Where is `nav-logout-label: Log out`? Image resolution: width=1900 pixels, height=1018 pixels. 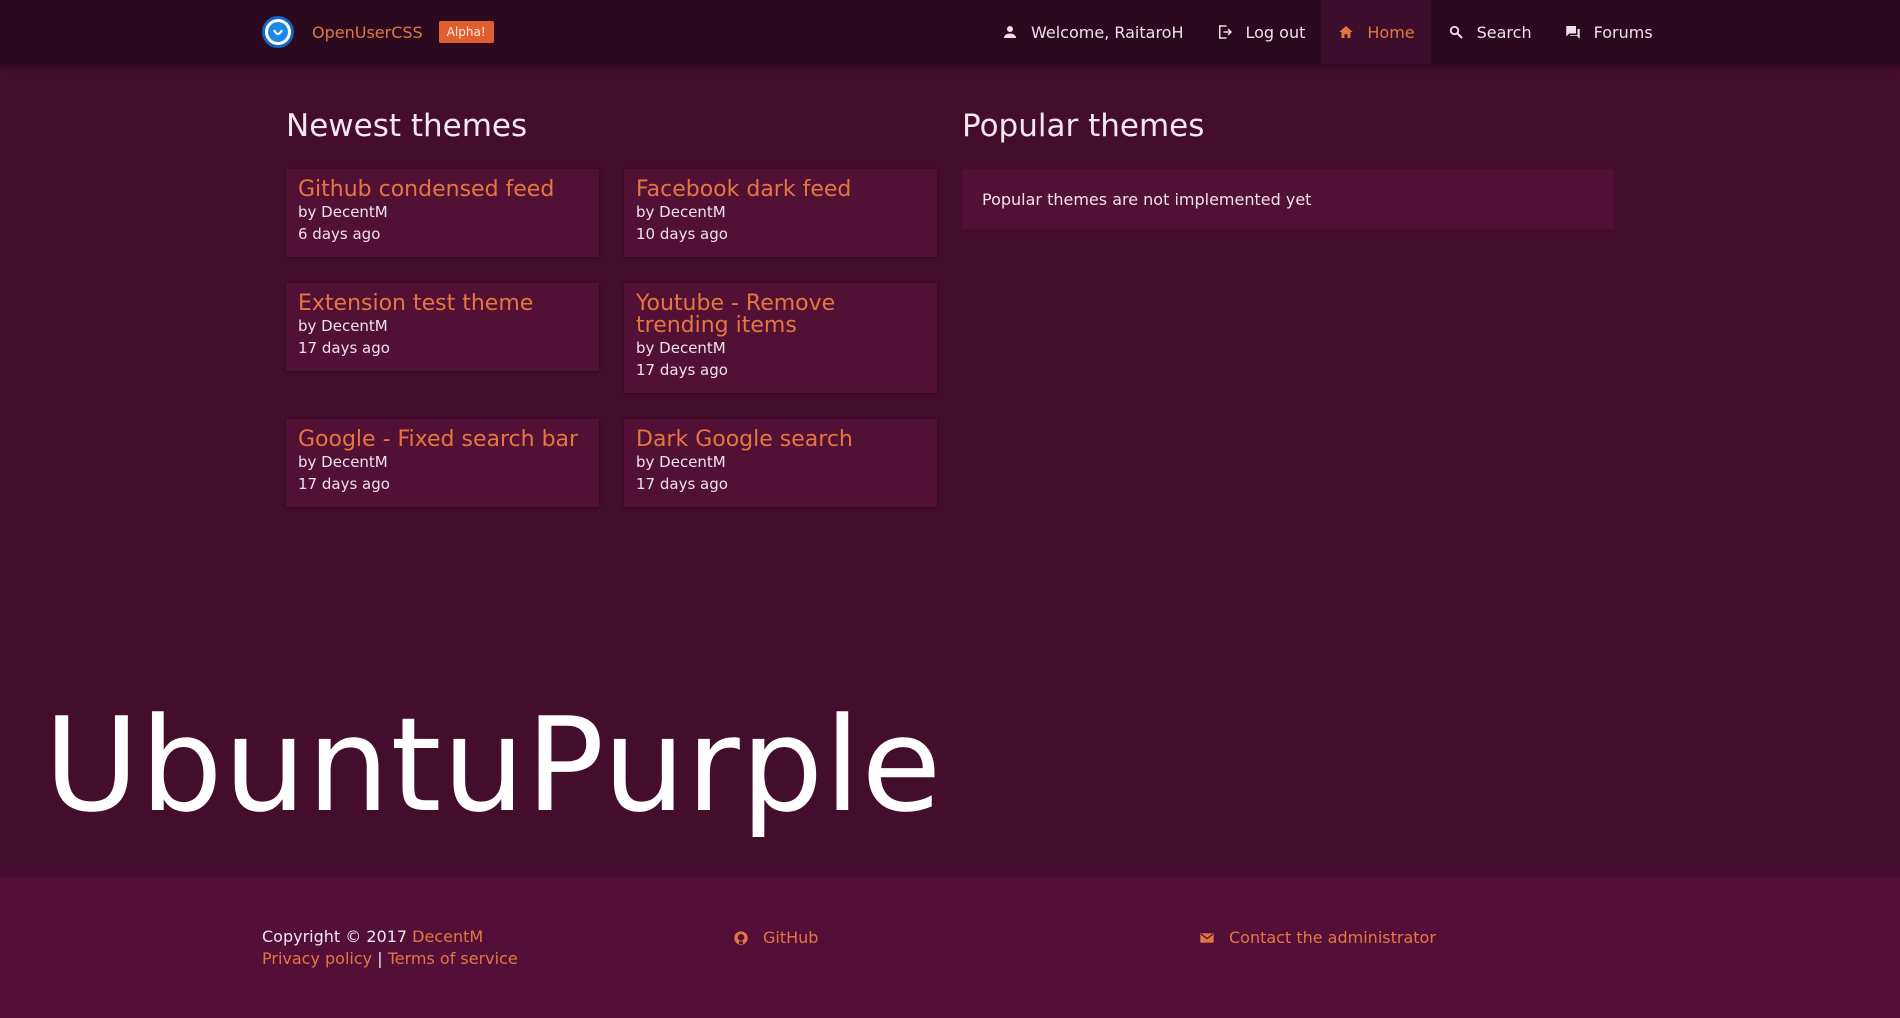
nav-logout-label: Log out is located at coordinates (1275, 32).